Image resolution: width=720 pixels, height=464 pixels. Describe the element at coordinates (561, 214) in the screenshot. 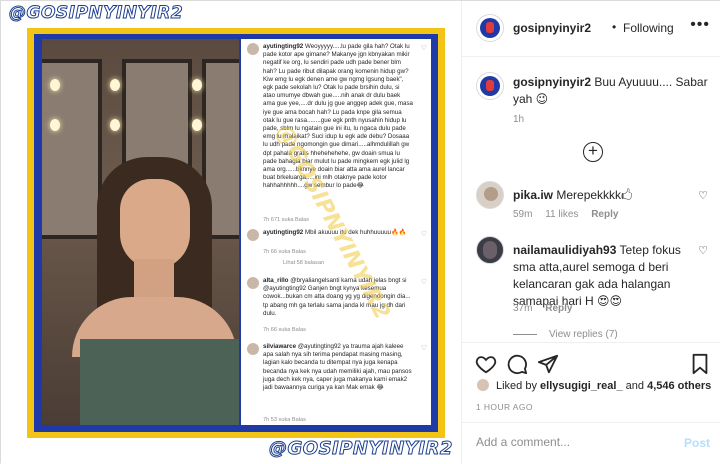

I see `comment-likes: 11 likes` at that location.